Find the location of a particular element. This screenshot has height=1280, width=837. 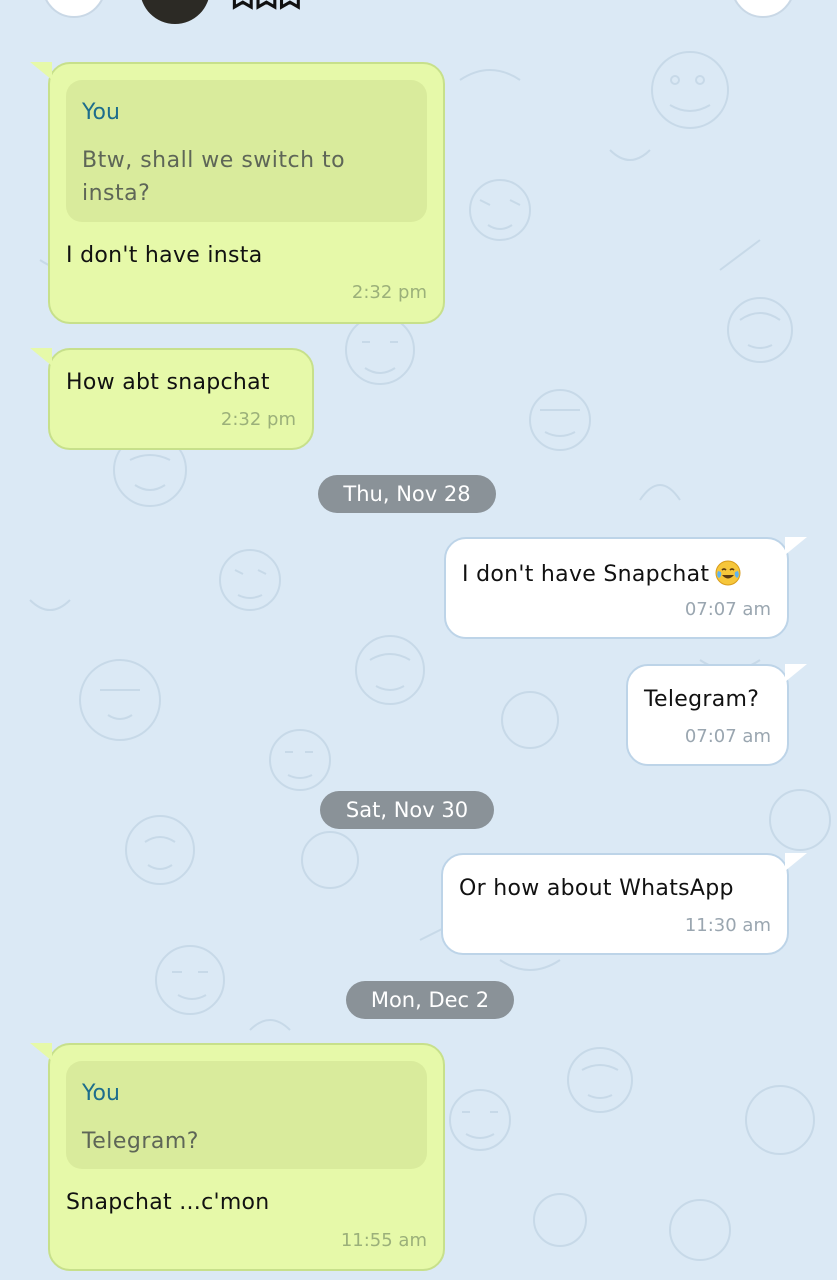

reply-text: Btw, shall we switch to insta? is located at coordinates (214, 177).